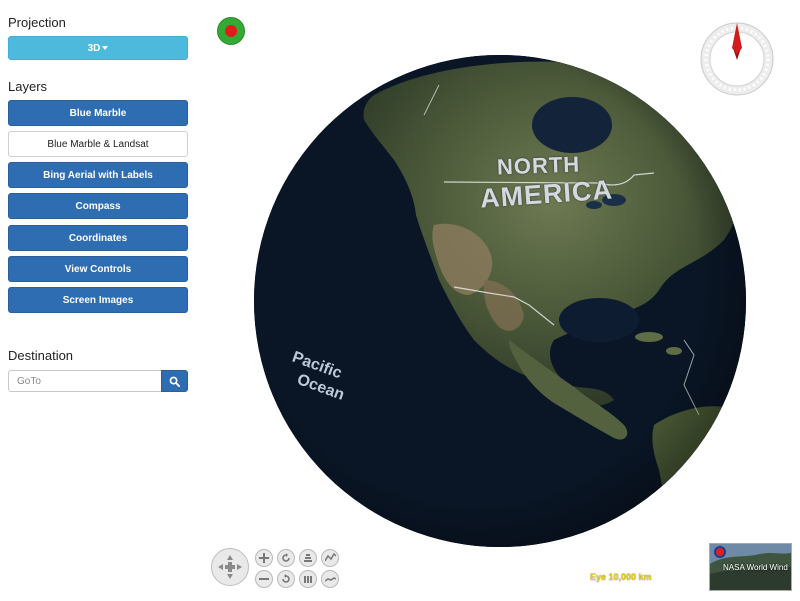 The height and width of the screenshot is (601, 800). I want to click on label-north: NORTH, so click(538, 165).